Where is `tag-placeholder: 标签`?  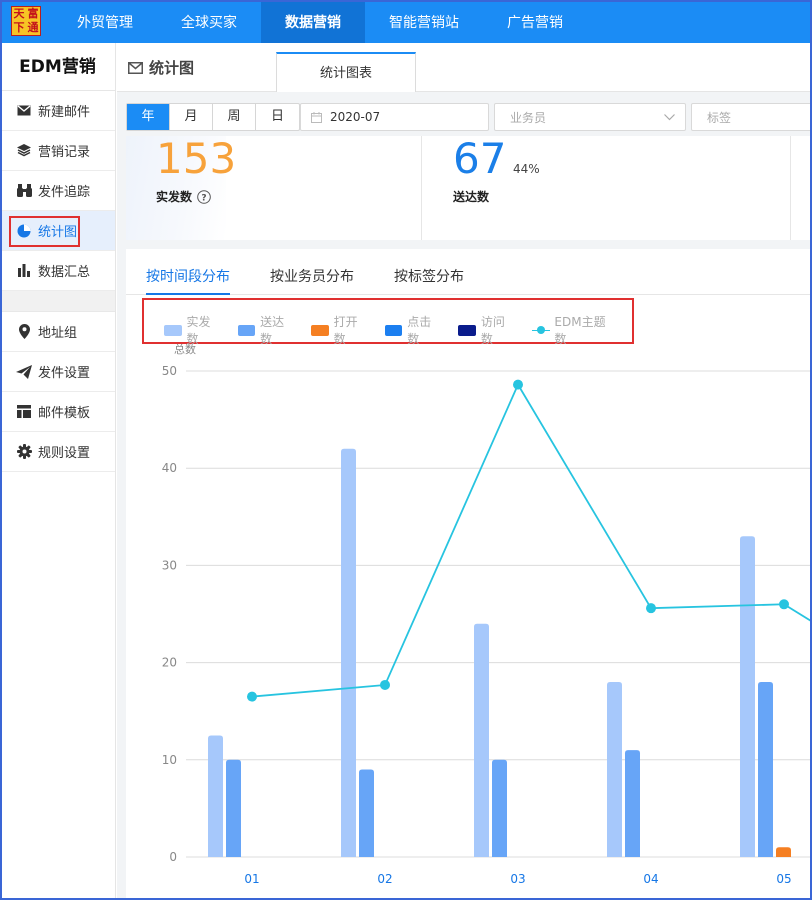 tag-placeholder: 标签 is located at coordinates (719, 117).